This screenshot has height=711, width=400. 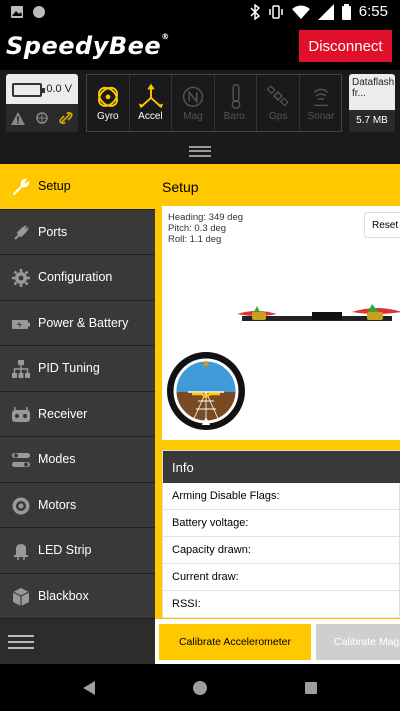 I want to click on app-logo: SpeedyBee®, so click(x=88, y=46).